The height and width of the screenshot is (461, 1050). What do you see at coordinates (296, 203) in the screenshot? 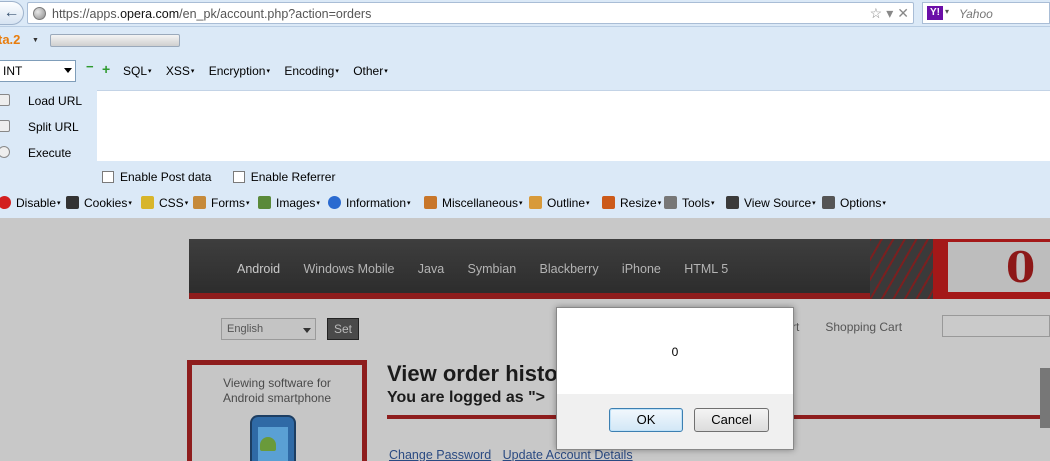
I see `menu-label: Images` at bounding box center [296, 203].